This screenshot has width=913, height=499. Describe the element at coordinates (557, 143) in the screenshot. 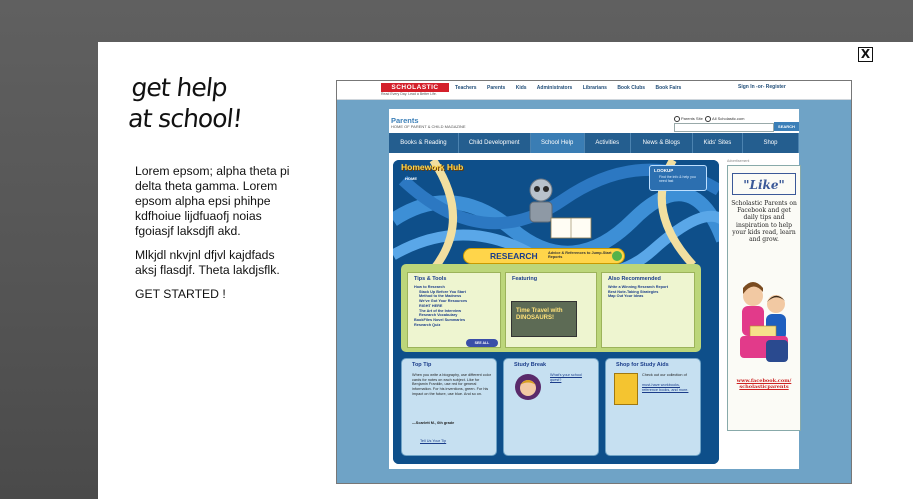

I see `nav-school-help: School Help` at that location.